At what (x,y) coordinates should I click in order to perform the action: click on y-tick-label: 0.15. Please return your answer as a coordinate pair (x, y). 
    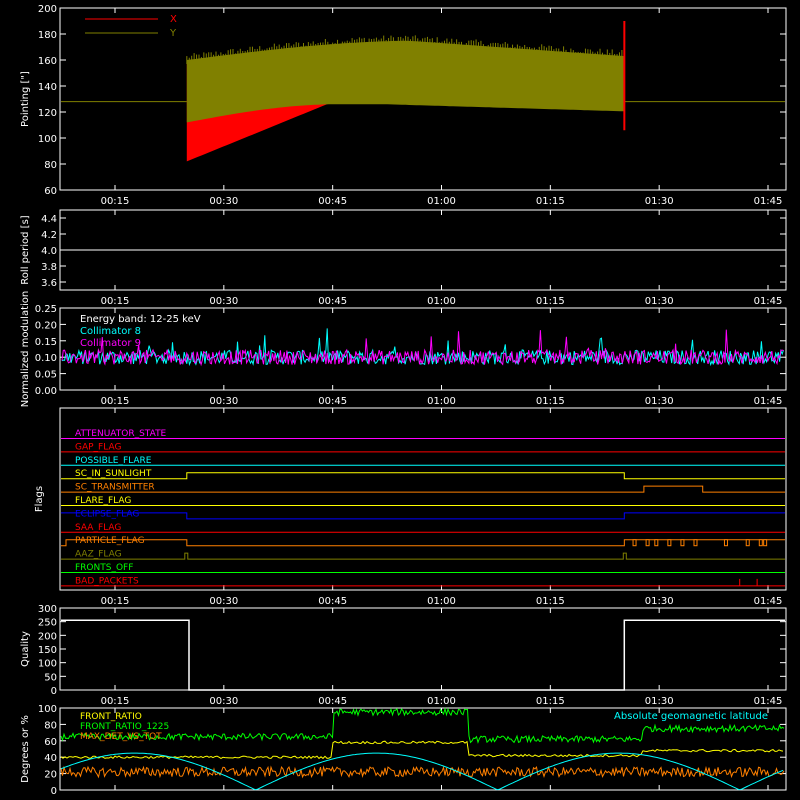
    Looking at the image, I should click on (46, 342).